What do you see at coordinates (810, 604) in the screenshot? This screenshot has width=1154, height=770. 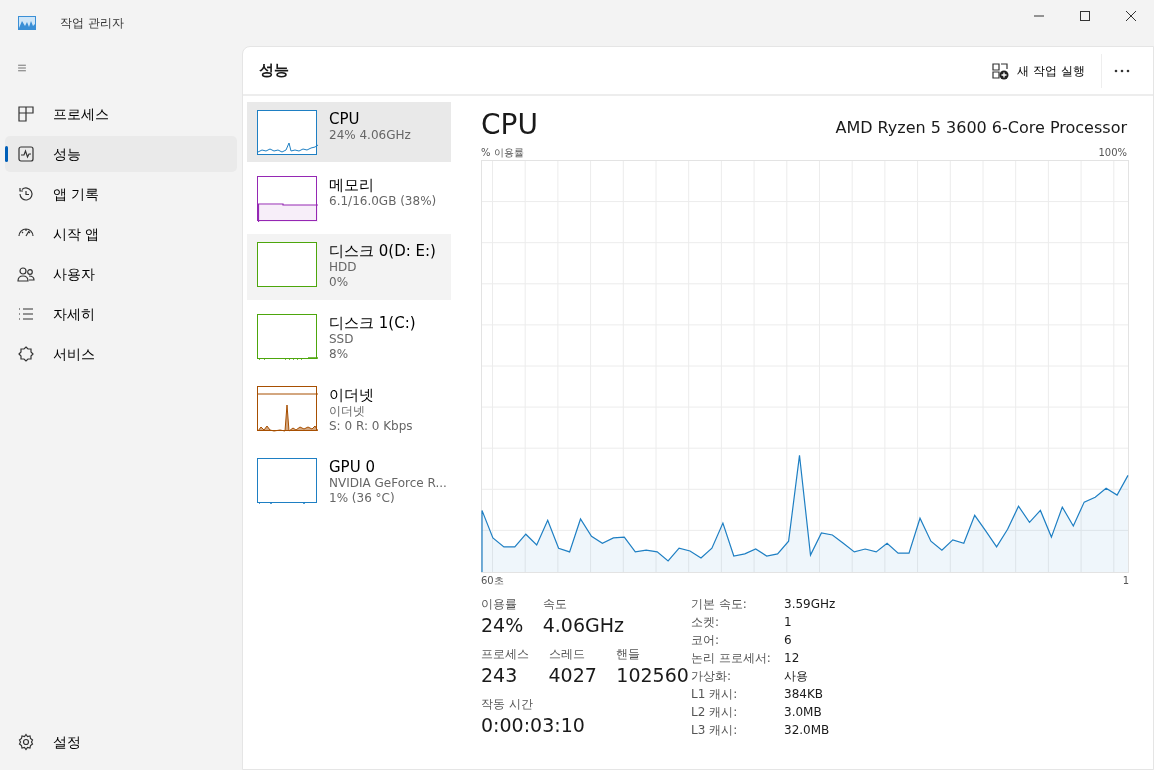 I see `property-value: 3.59GHz` at bounding box center [810, 604].